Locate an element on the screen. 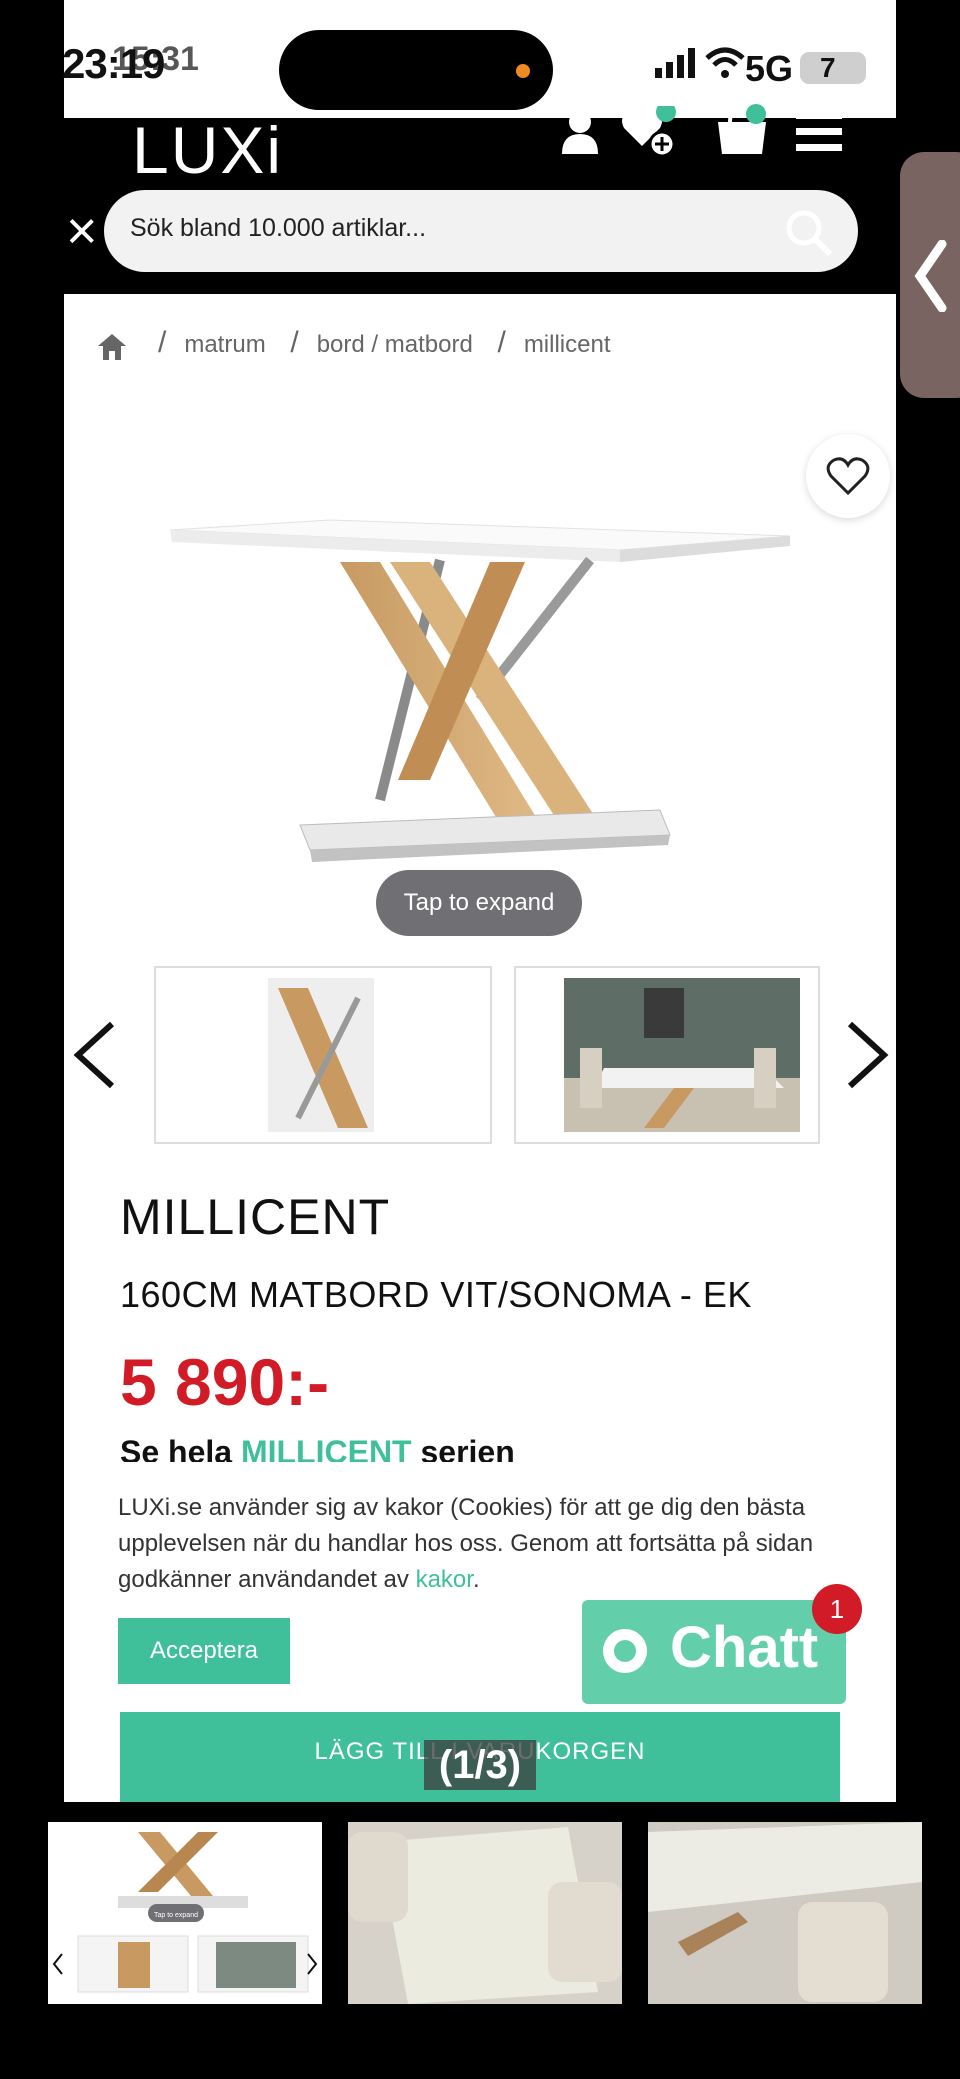  chat-label: Chatt is located at coordinates (744, 1647).